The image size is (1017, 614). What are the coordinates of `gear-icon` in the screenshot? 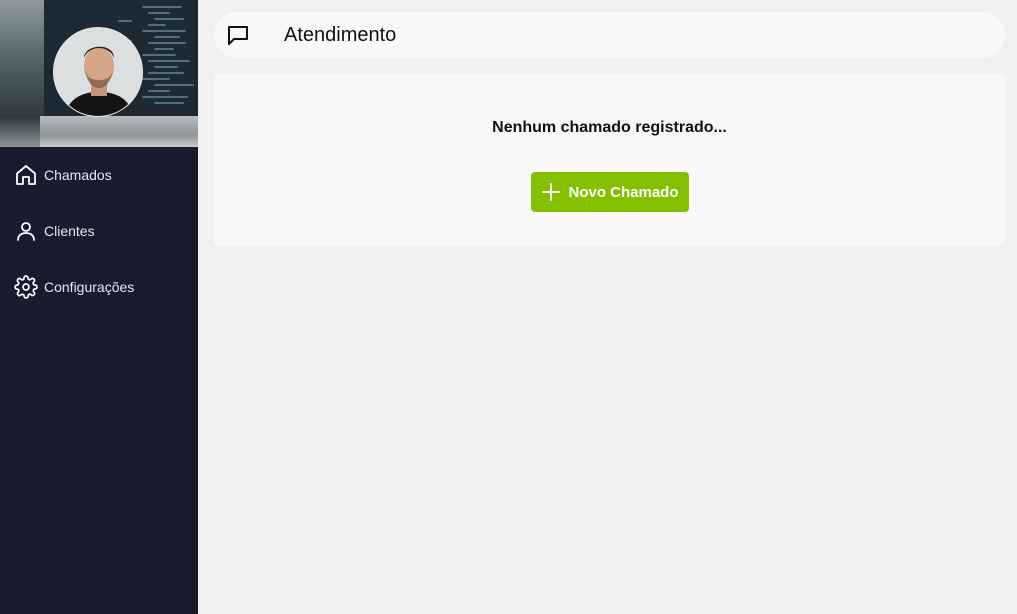 It's located at (26, 287).